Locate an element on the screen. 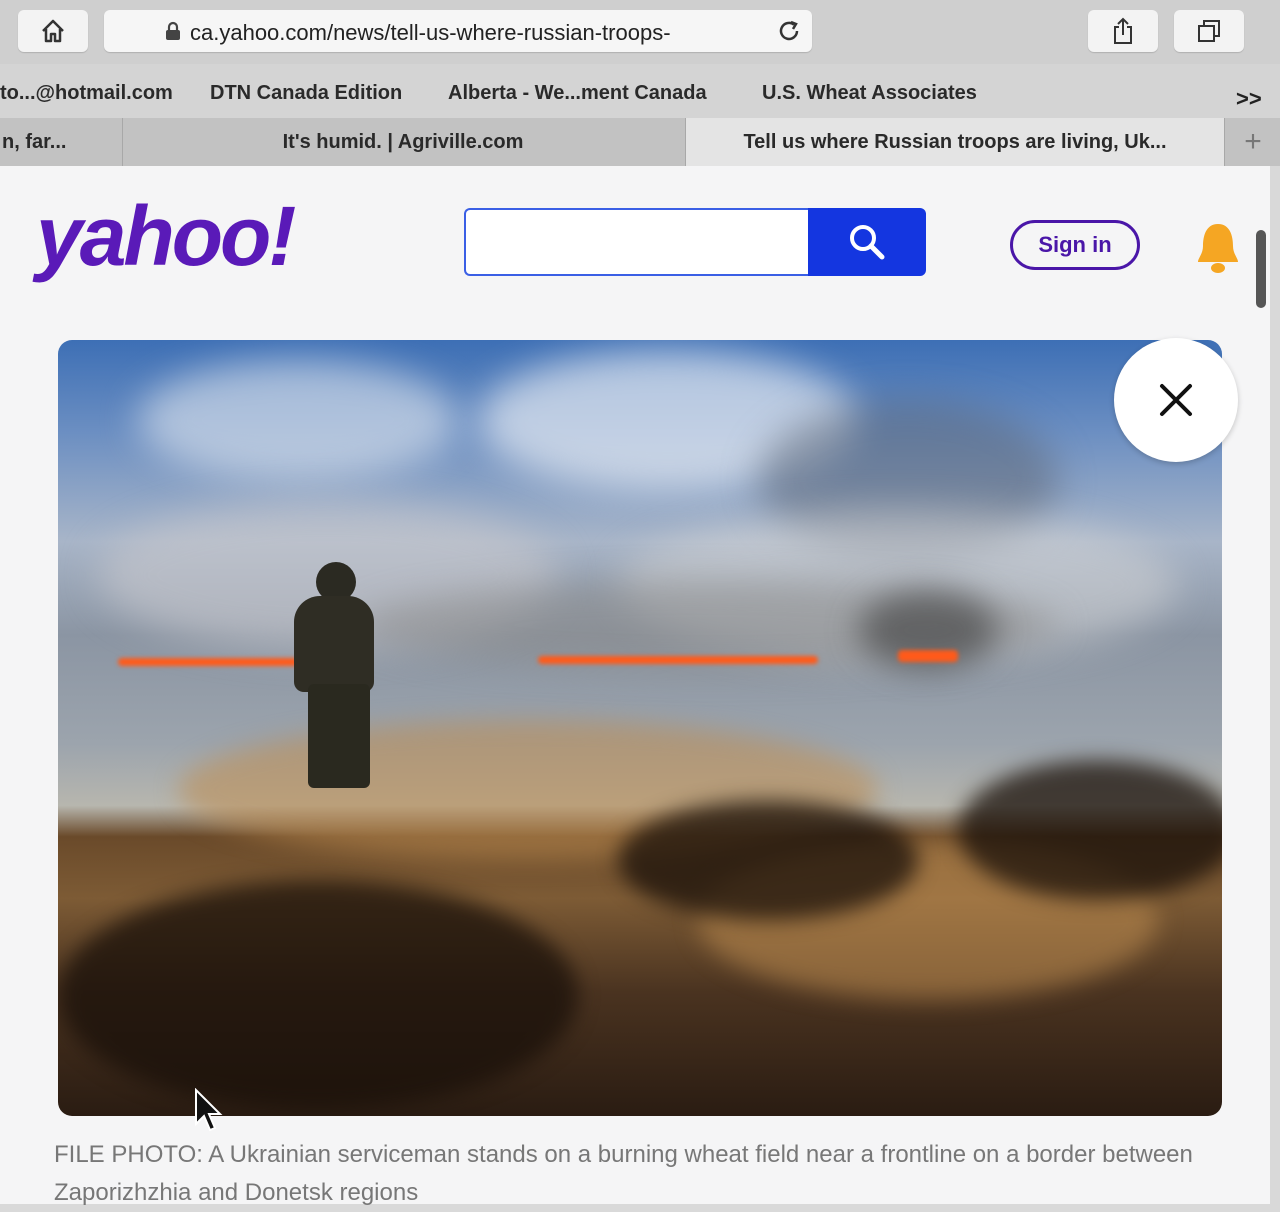  reload-icon is located at coordinates (789, 31).